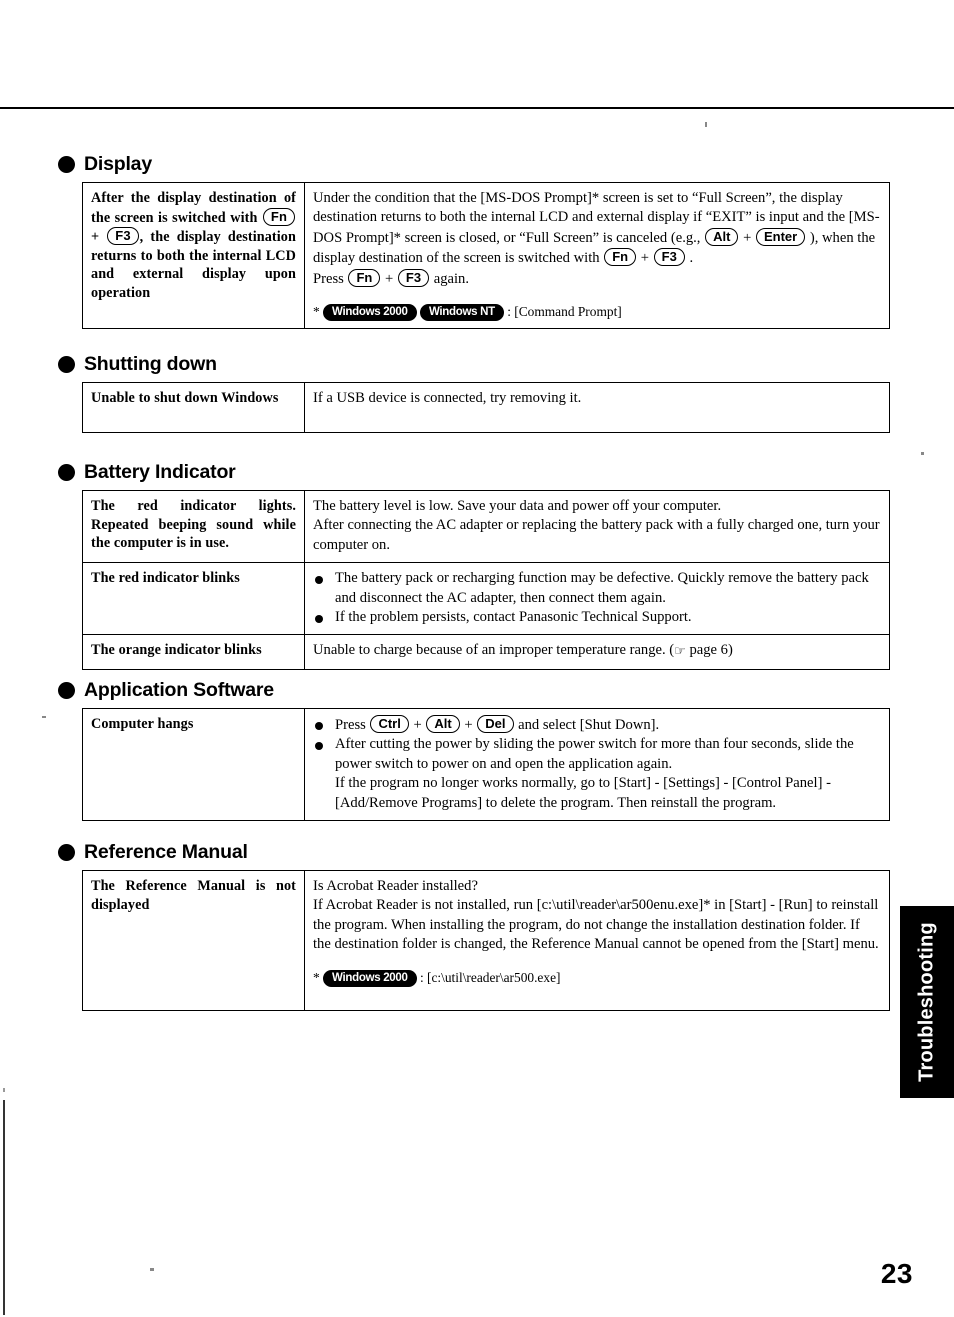  What do you see at coordinates (389, 724) in the screenshot?
I see `key-cap-ctrl: Ctrl` at bounding box center [389, 724].